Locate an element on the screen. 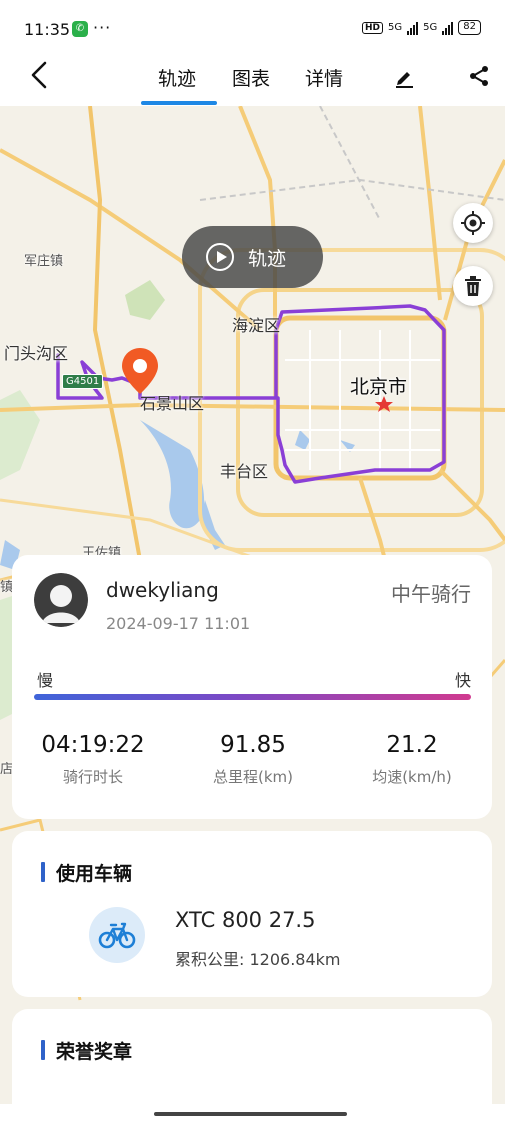 Image resolution: width=505 pixels, height=1124 pixels. locate-button is located at coordinates (473, 223).